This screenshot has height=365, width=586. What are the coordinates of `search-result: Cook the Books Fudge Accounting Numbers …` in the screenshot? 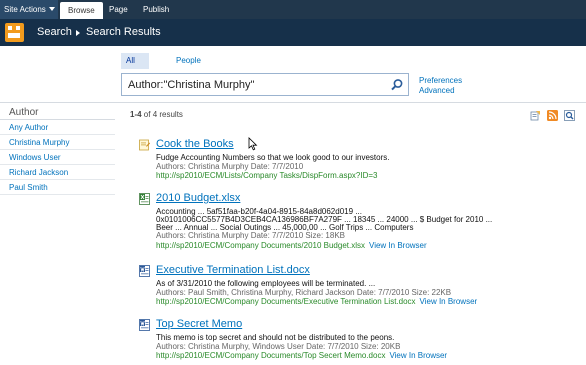 It's located at (349, 160).